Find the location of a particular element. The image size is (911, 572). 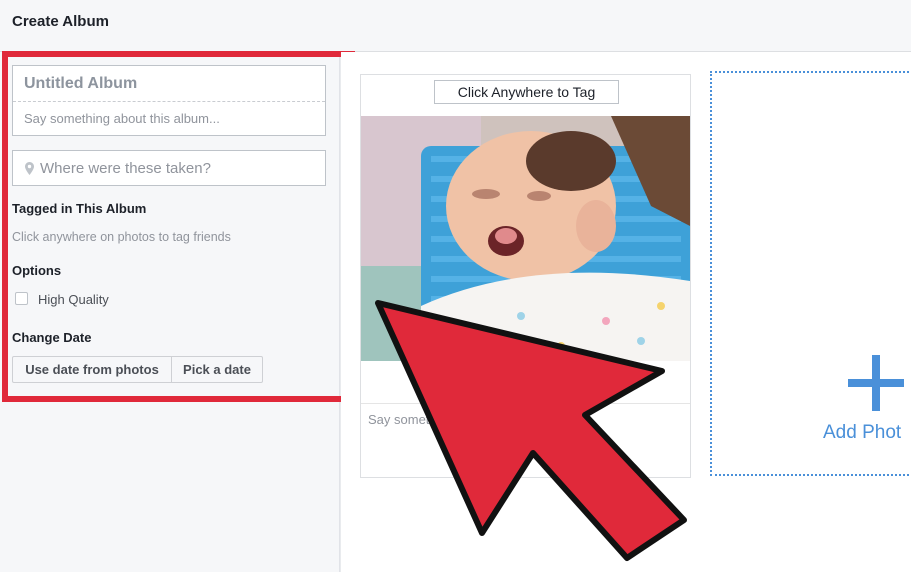

page-title: Create Album is located at coordinates (60, 21).